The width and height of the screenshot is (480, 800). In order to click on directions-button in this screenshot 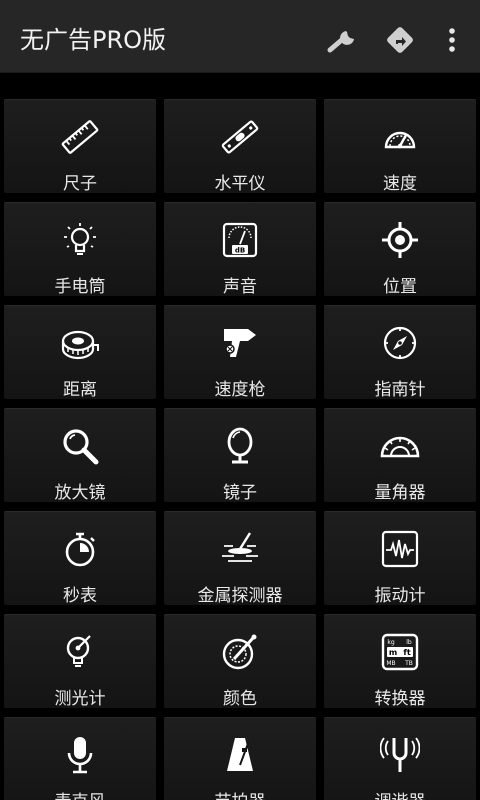, I will do `click(400, 40)`.